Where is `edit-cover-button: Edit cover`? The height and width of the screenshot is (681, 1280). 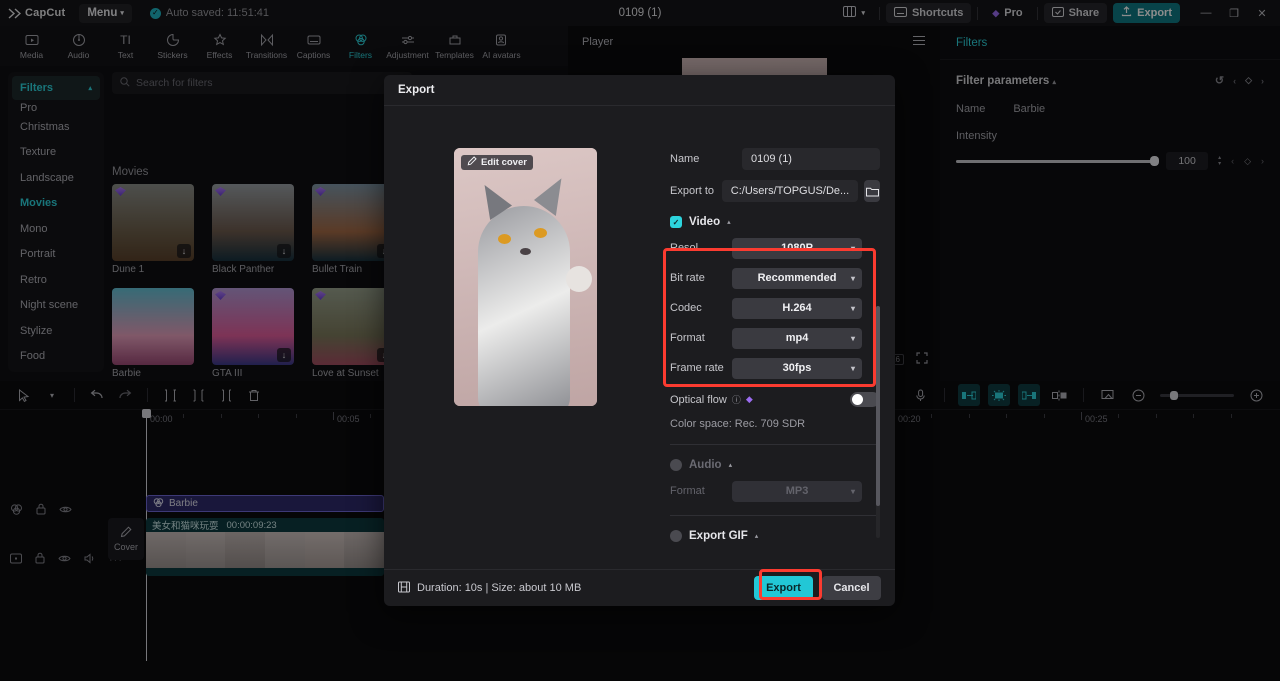
edit-cover-button: Edit cover is located at coordinates (497, 162).